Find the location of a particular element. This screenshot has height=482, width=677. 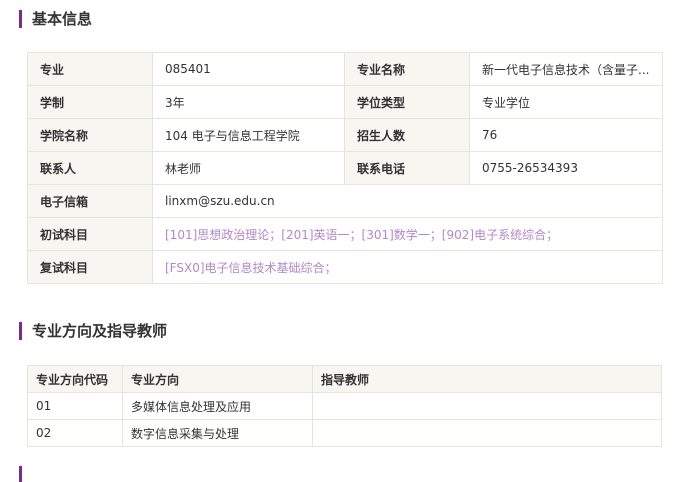

table-row: 01 多媒体信息处理及应用 is located at coordinates (344, 406).